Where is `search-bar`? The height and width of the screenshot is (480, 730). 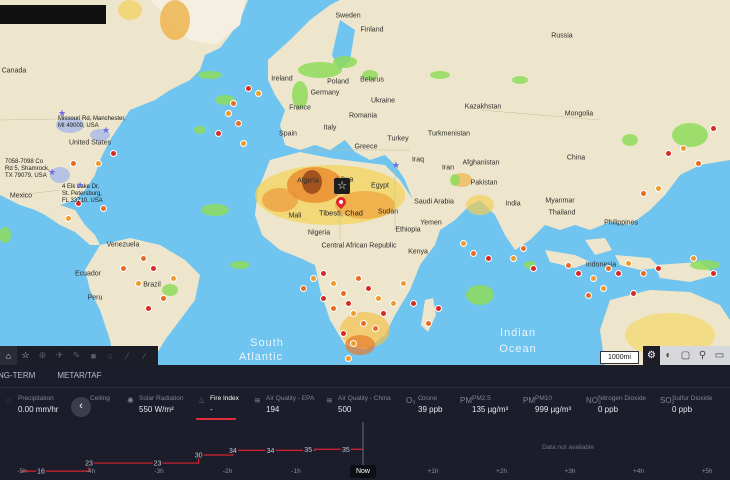 search-bar is located at coordinates (53, 14).